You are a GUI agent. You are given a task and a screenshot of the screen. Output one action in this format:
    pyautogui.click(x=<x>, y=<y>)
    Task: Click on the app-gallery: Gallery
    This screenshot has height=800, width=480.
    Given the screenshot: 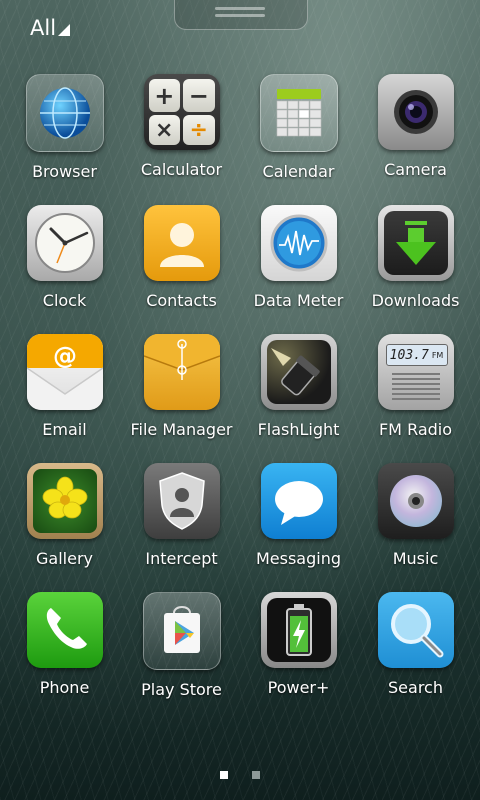 What is the action you would take?
    pyautogui.click(x=64, y=515)
    